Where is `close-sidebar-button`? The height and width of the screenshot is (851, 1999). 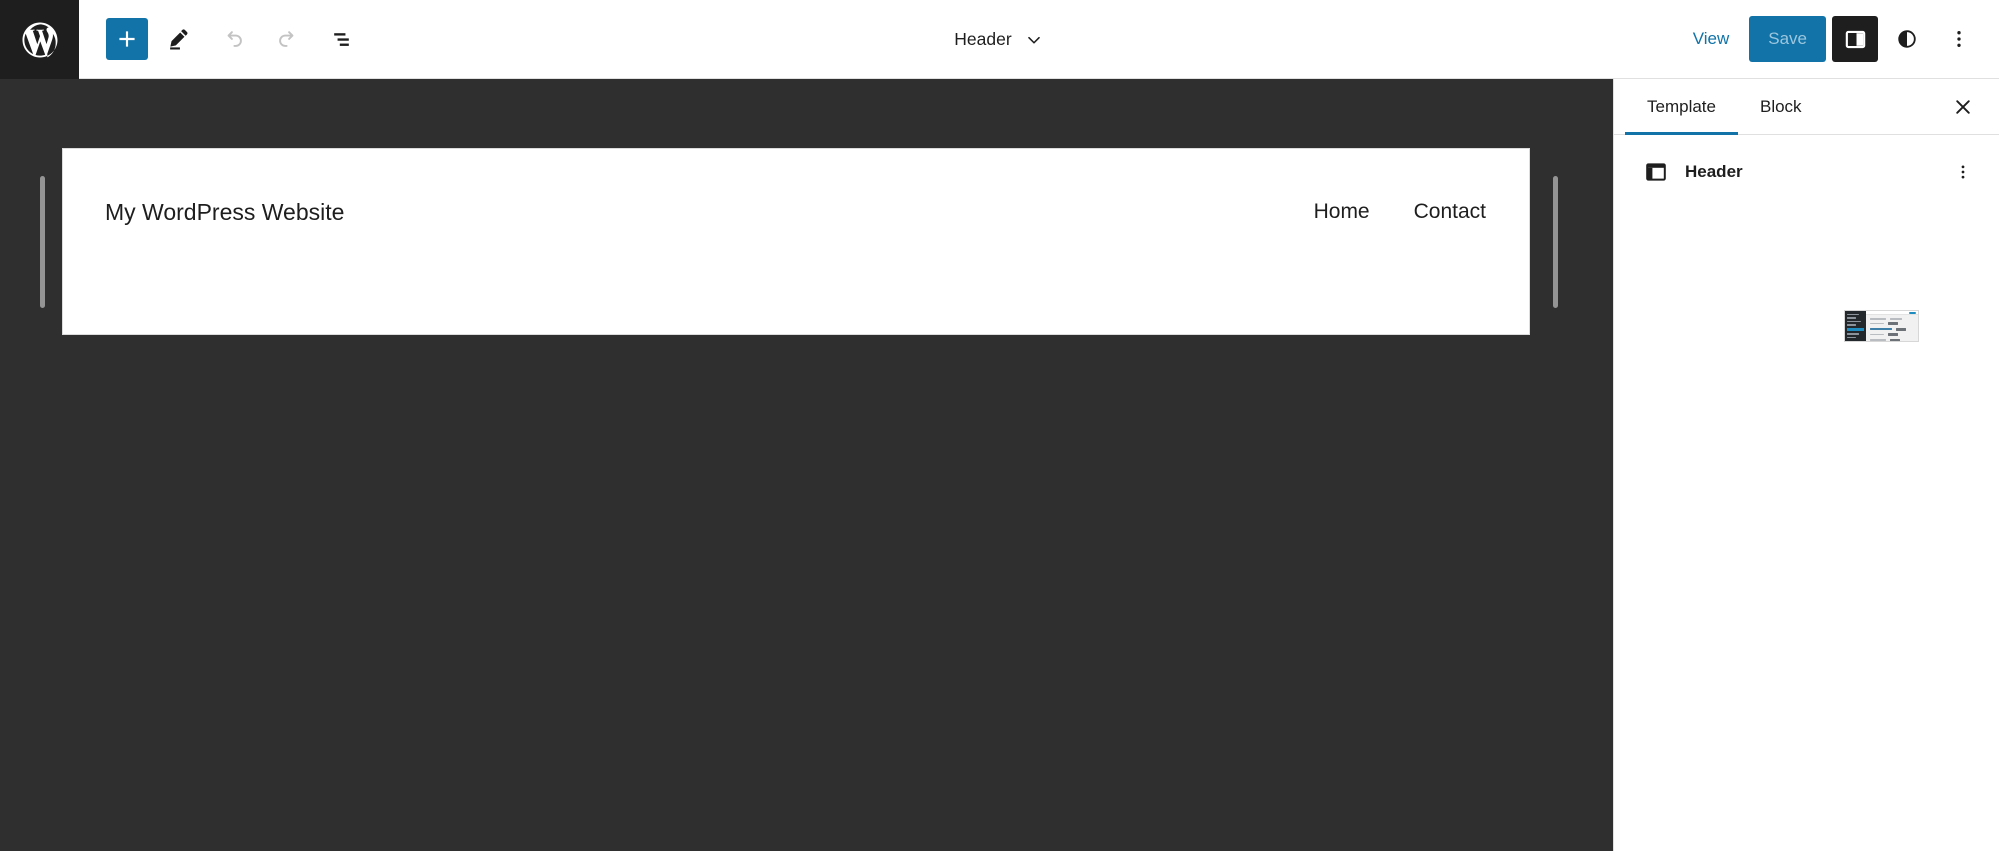
close-sidebar-button is located at coordinates (1963, 107).